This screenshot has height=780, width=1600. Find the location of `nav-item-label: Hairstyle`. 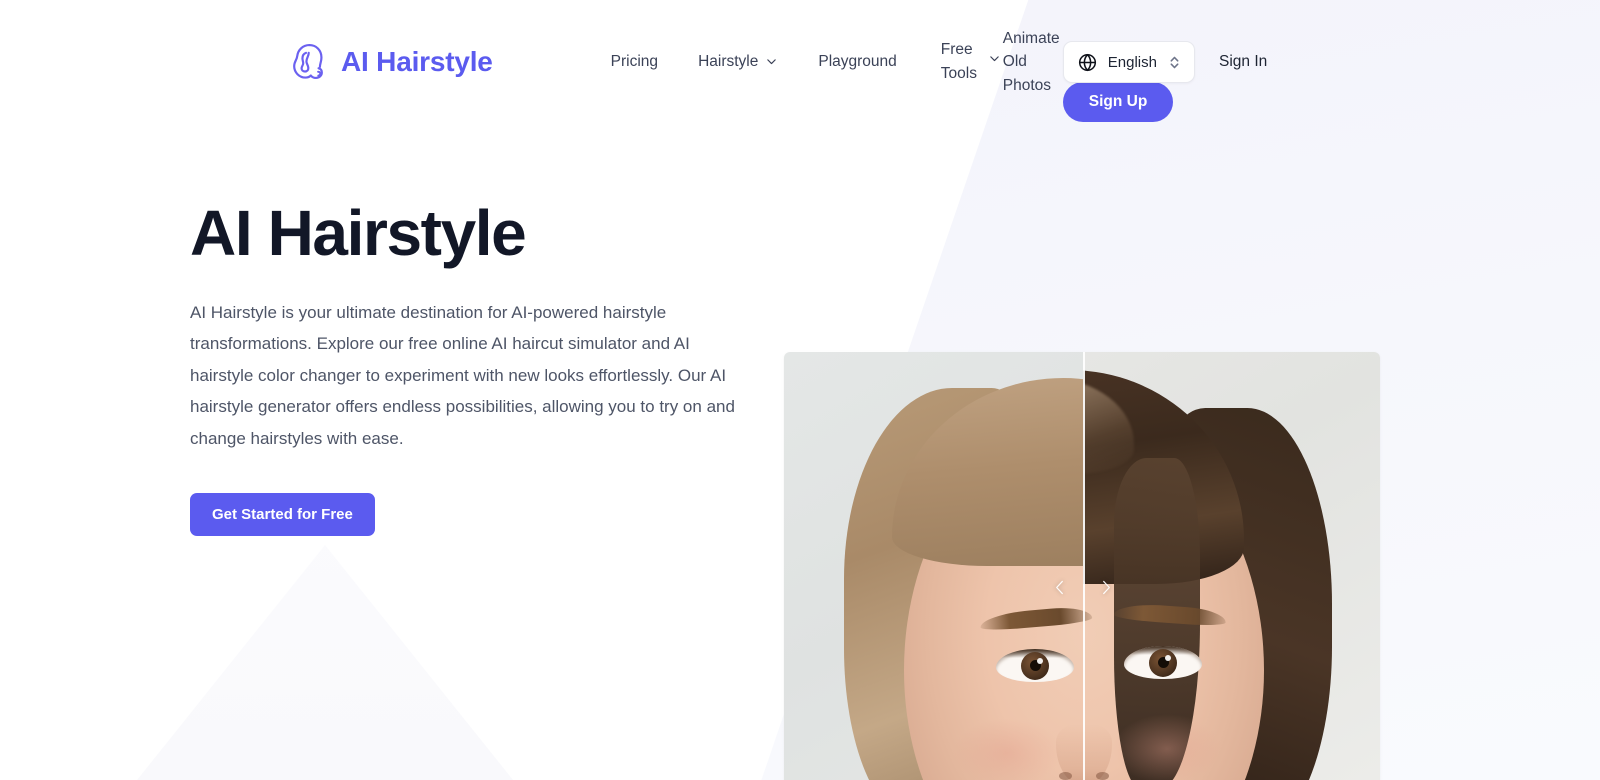

nav-item-label: Hairstyle is located at coordinates (728, 62).